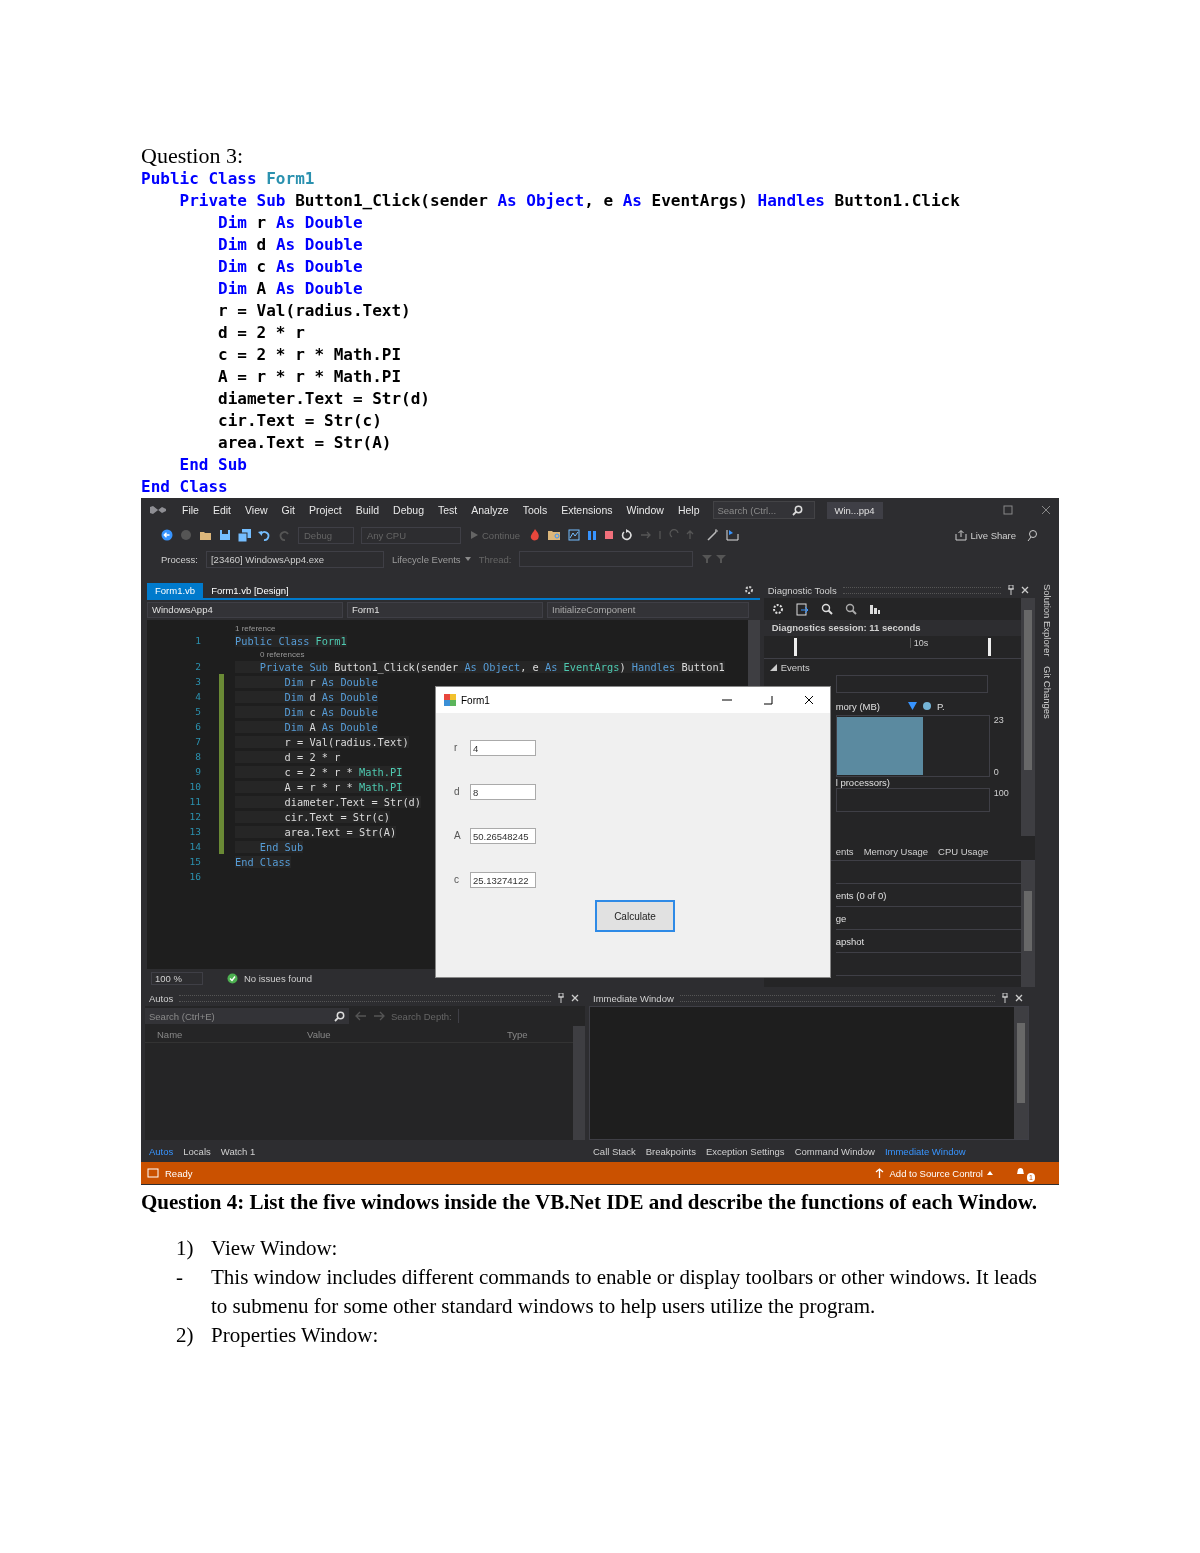 The width and height of the screenshot is (1200, 1553). What do you see at coordinates (238, 1151) in the screenshot?
I see `panel-tab: Watch 1` at bounding box center [238, 1151].